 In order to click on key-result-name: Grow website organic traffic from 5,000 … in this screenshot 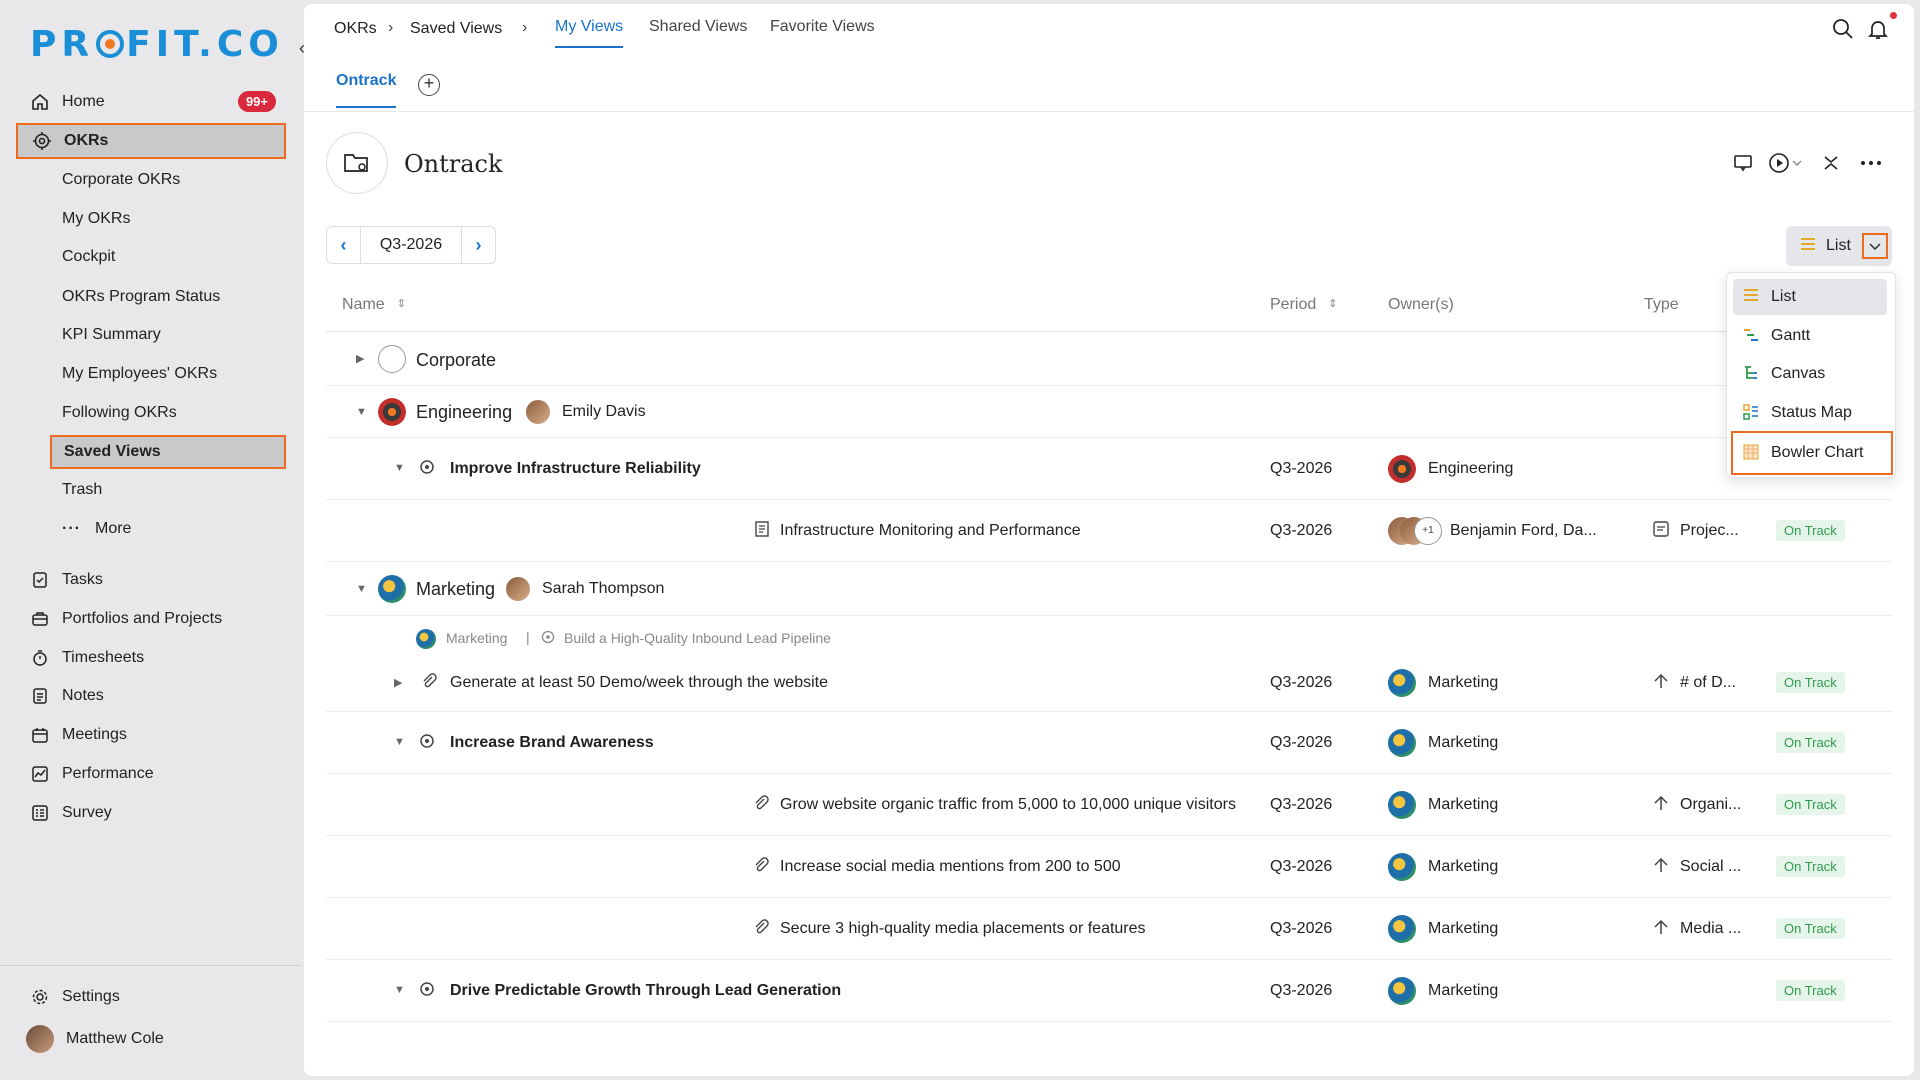, I will do `click(1008, 805)`.